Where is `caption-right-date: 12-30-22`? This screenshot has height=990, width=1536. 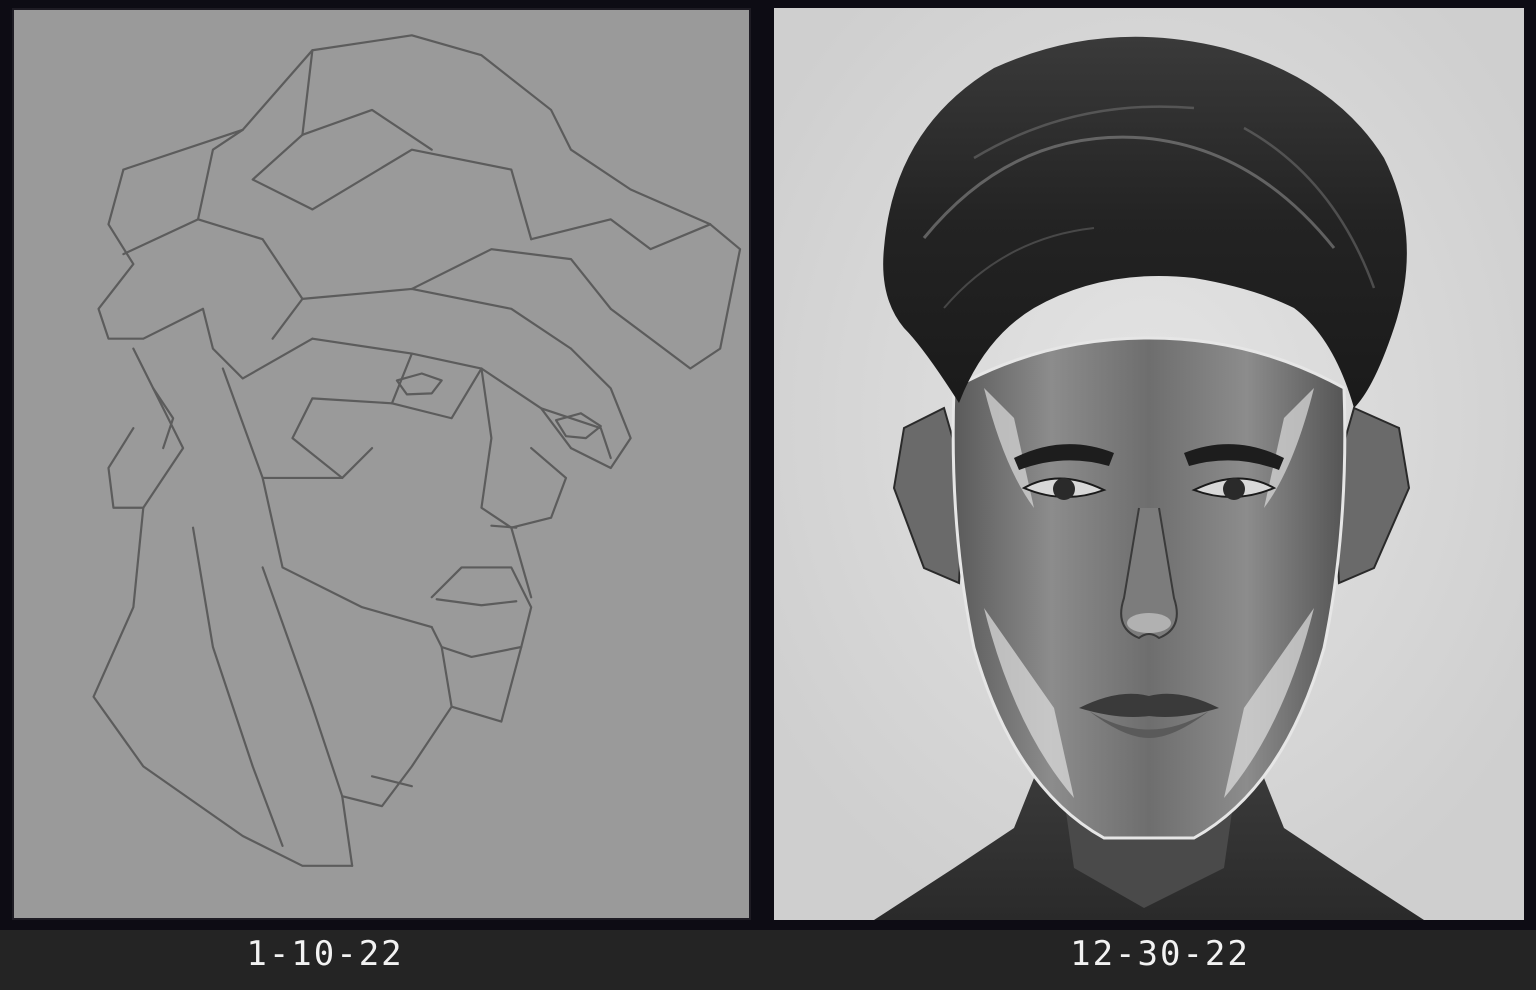
caption-right-date: 12-30-22 is located at coordinates (1160, 954).